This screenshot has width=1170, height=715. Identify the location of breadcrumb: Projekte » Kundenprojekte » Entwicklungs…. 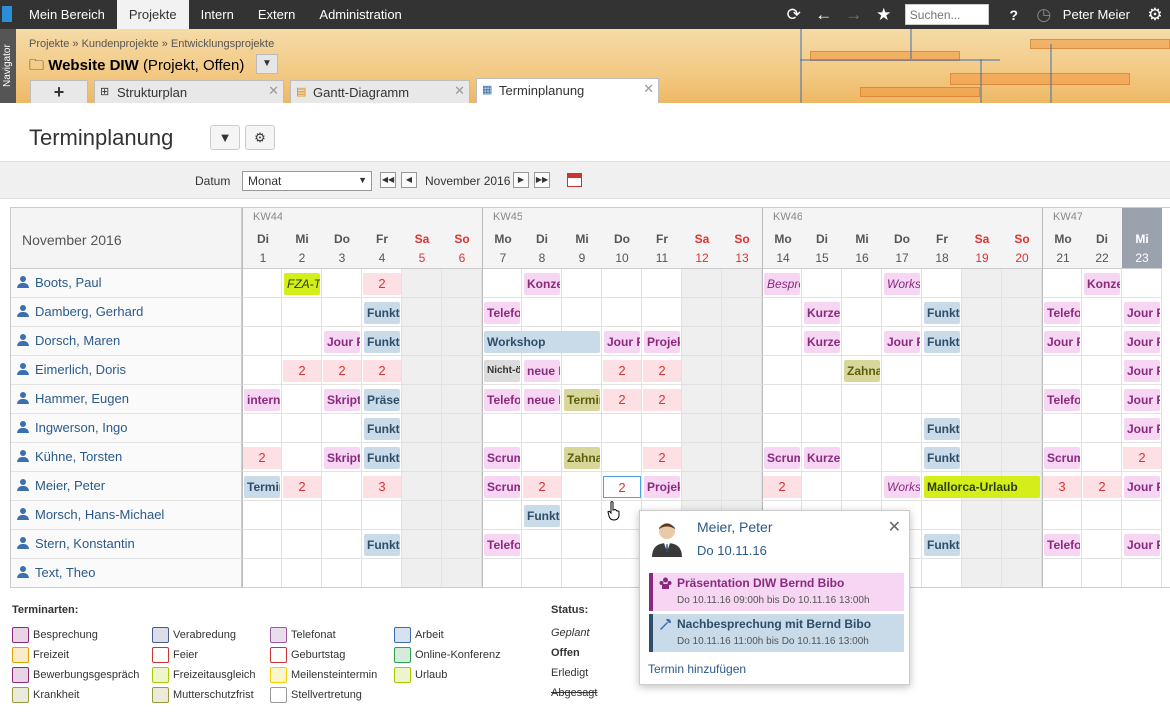
(151, 44).